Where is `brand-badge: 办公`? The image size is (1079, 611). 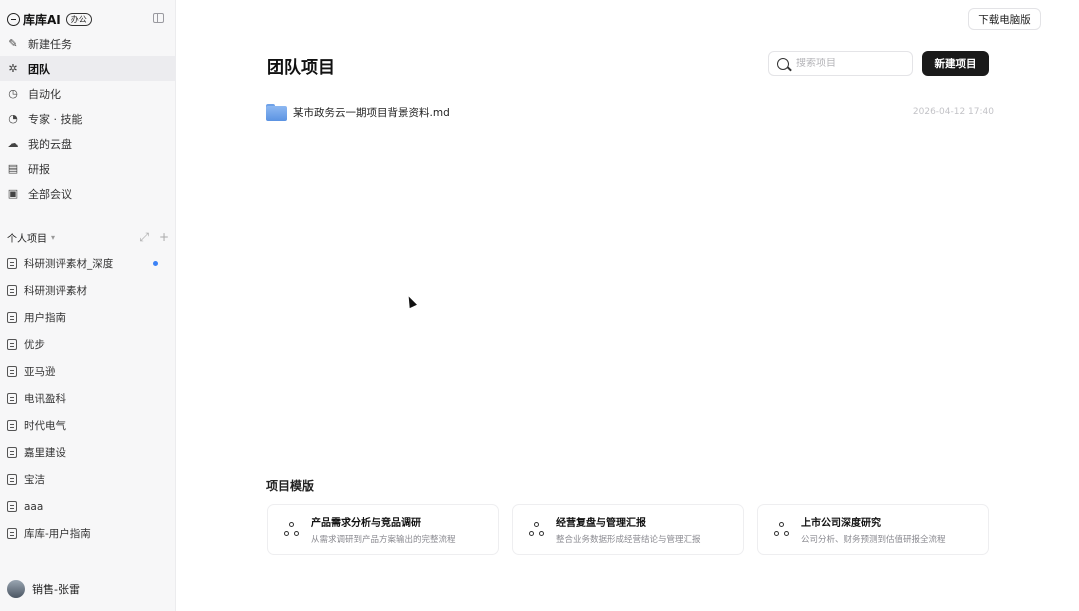 brand-badge: 办公 is located at coordinates (78, 19).